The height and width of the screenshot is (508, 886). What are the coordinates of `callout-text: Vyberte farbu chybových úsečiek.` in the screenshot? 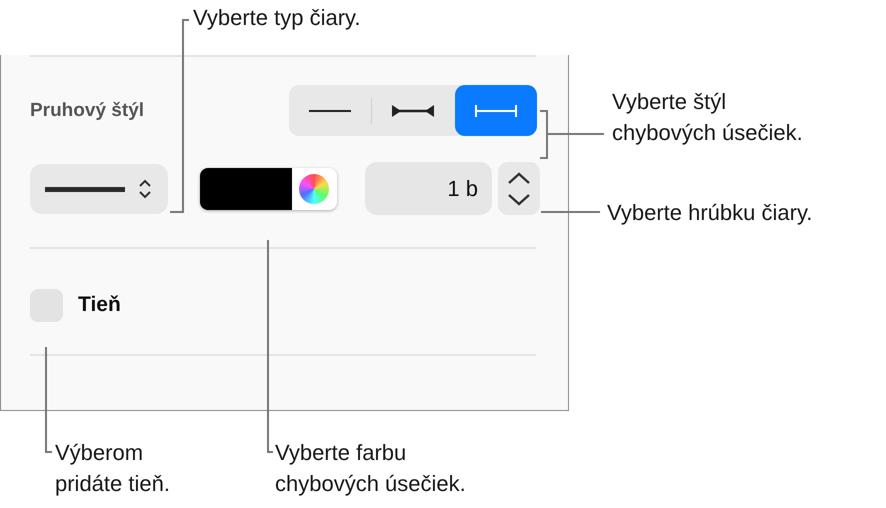 It's located at (370, 468).